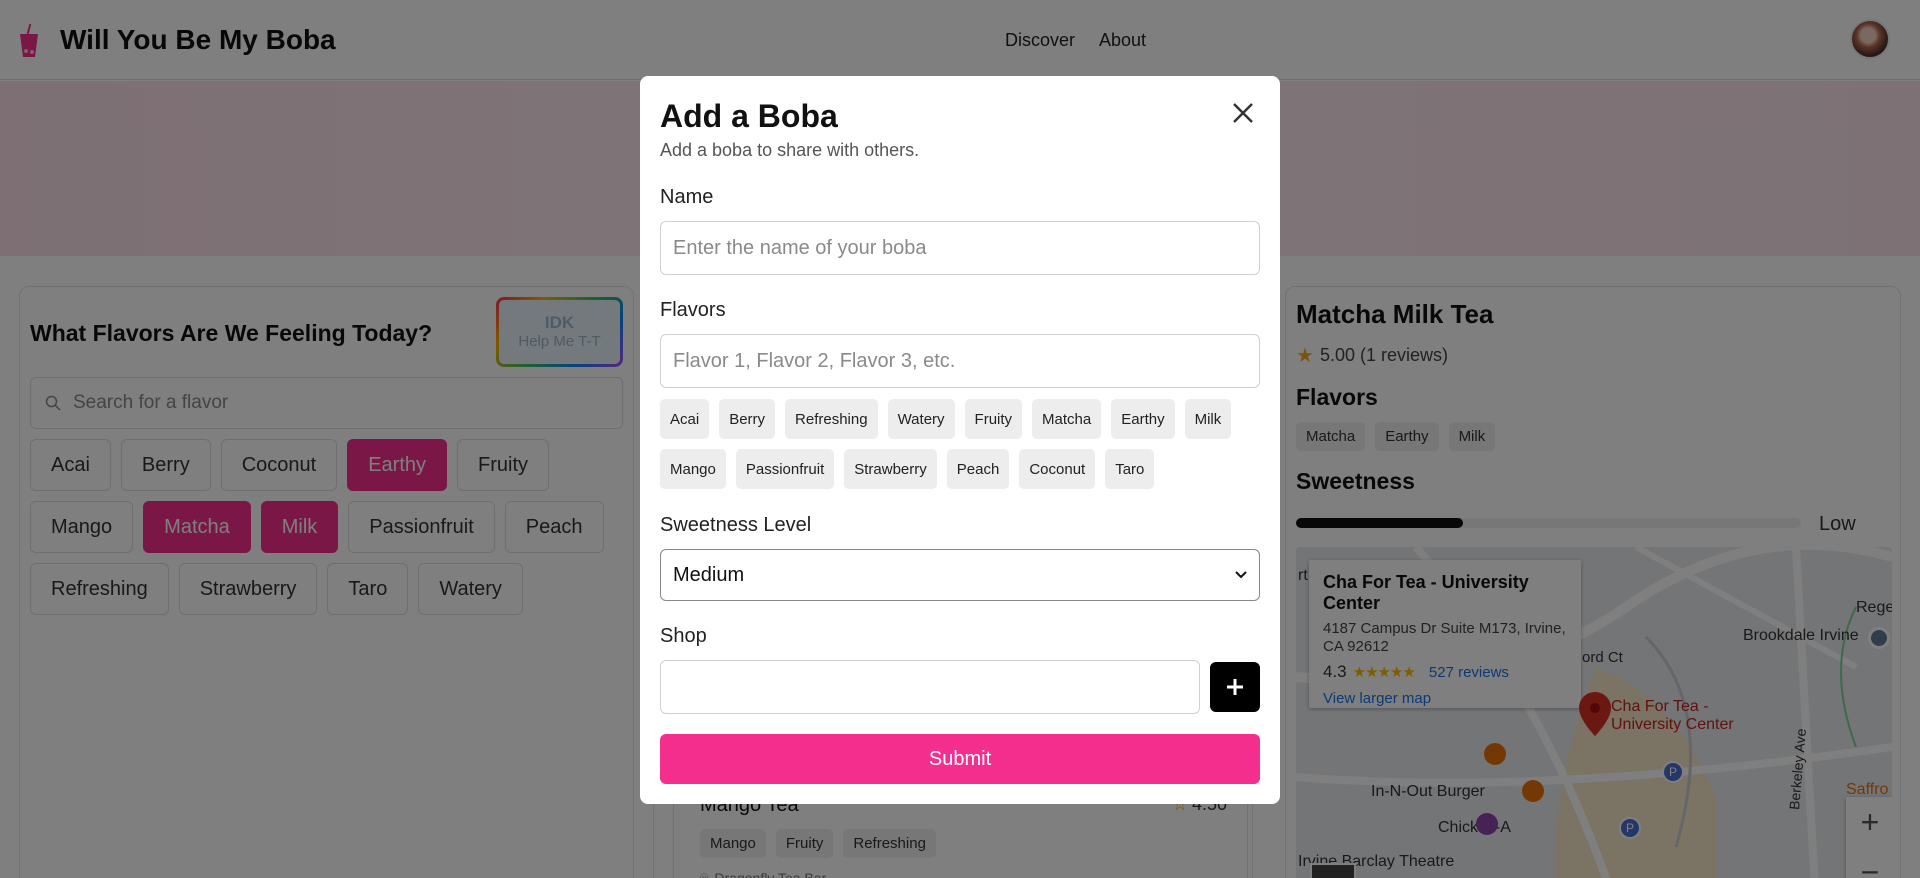 This screenshot has width=1920, height=878. Describe the element at coordinates (749, 116) in the screenshot. I see `modal-title: Add a Boba` at that location.